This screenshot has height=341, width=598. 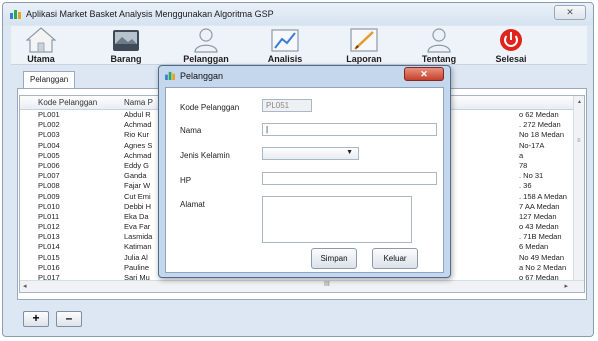 I want to click on cell-kode: PL001, so click(x=49, y=114).